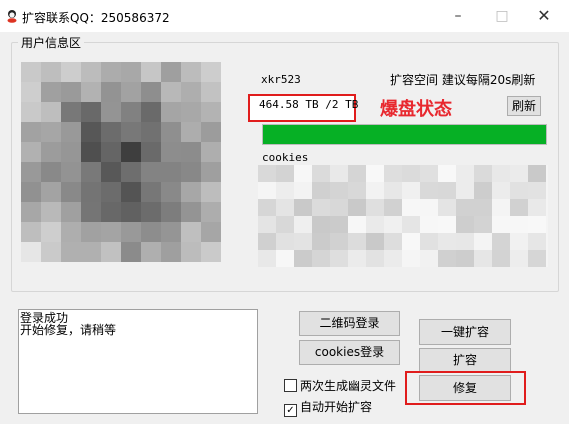  I want to click on auto-expand-checkbox: ✓ 自动开始扩容, so click(328, 407).